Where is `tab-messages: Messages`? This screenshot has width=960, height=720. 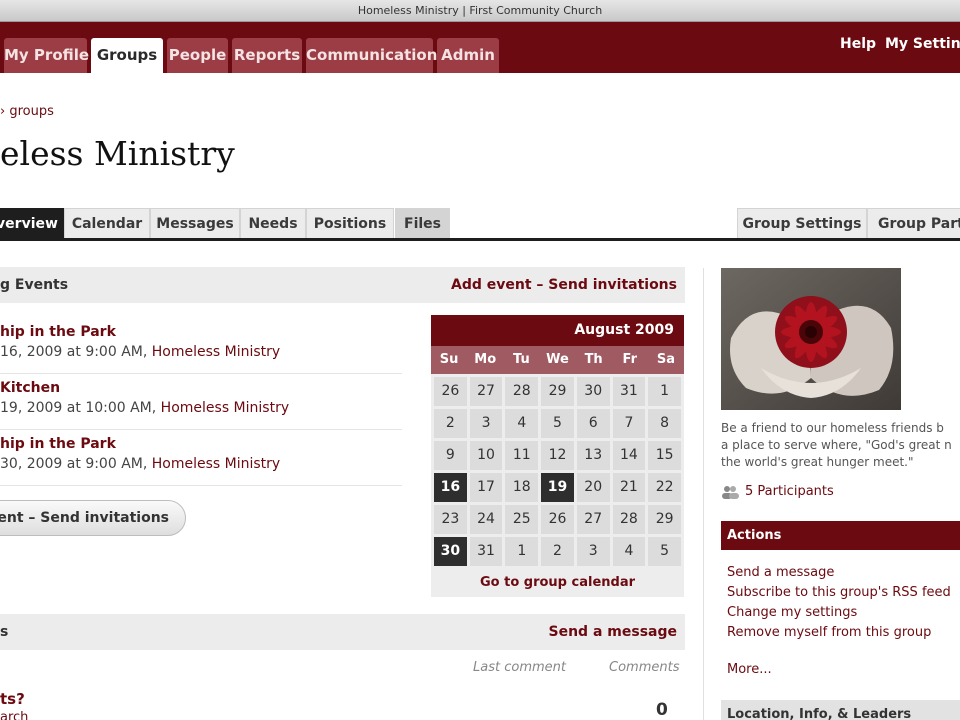
tab-messages: Messages is located at coordinates (195, 223).